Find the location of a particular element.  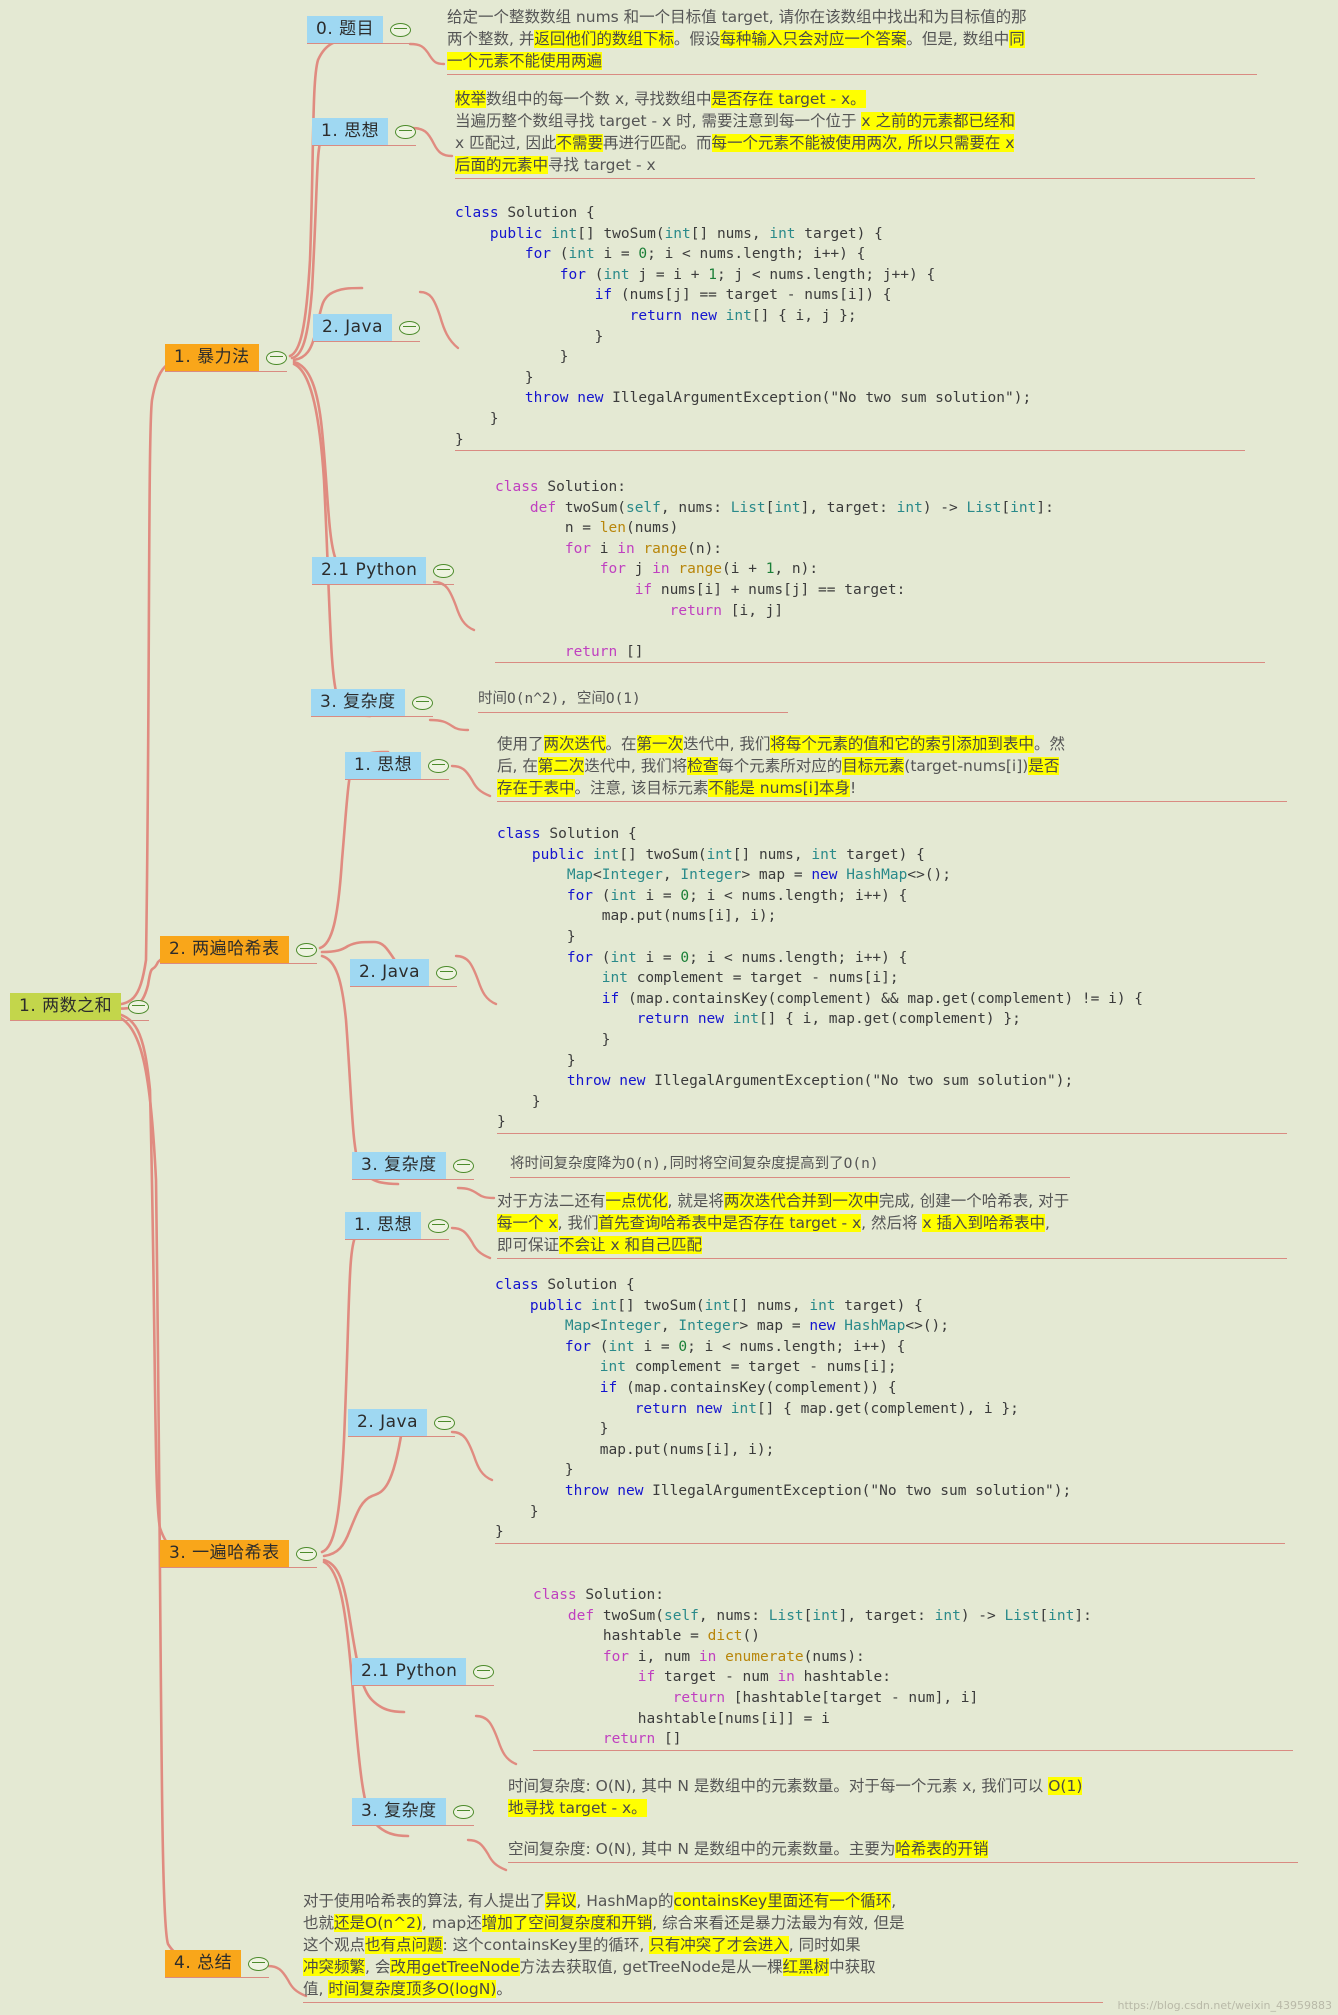

leaf-node-java-2: 2. Java is located at coordinates (404, 973).